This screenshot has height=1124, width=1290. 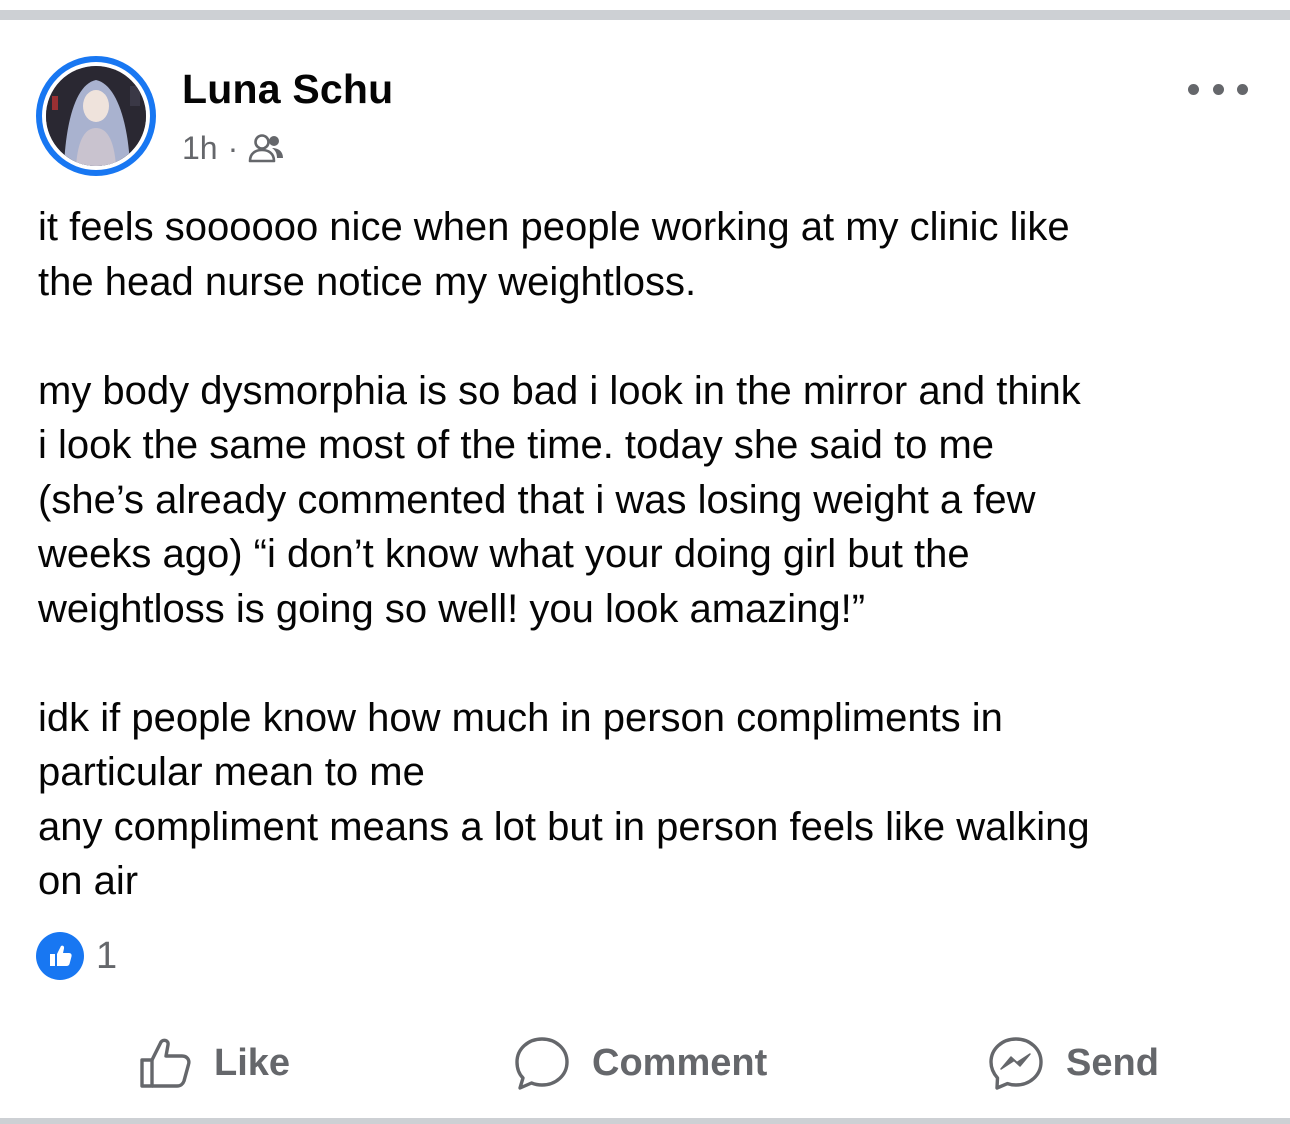 What do you see at coordinates (60, 956) in the screenshot?
I see `thumbs-up-icon` at bounding box center [60, 956].